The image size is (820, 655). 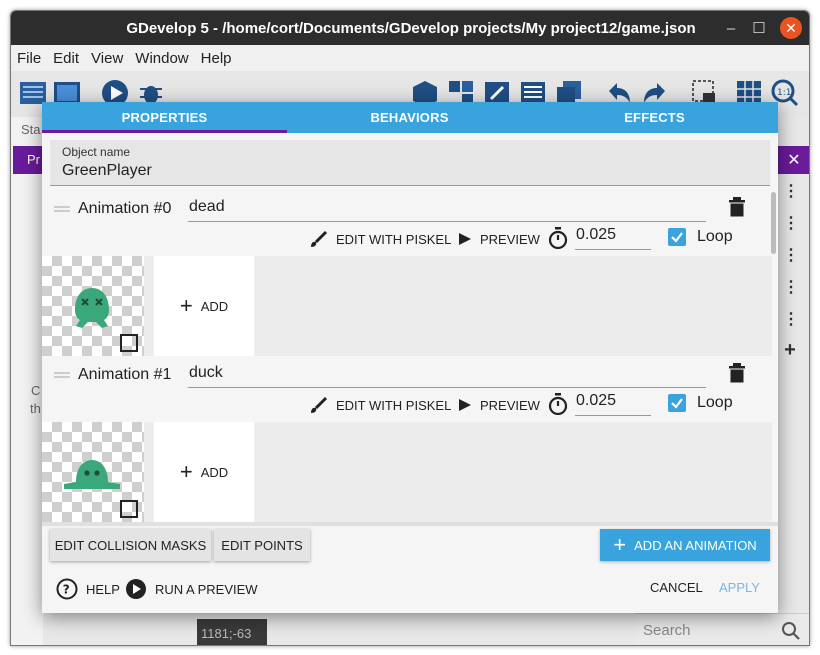 I want to click on tab-effects: EFFECTS, so click(x=654, y=117).